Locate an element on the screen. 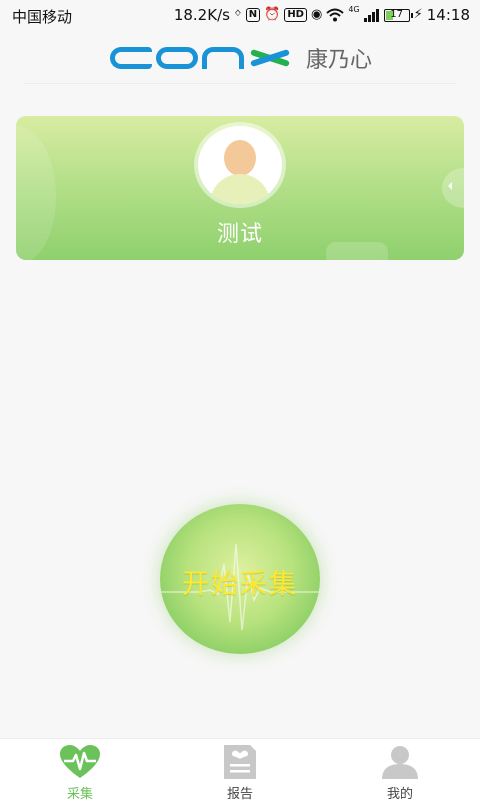 The image size is (480, 800). tab-mine-label: 我的 is located at coordinates (399, 793).